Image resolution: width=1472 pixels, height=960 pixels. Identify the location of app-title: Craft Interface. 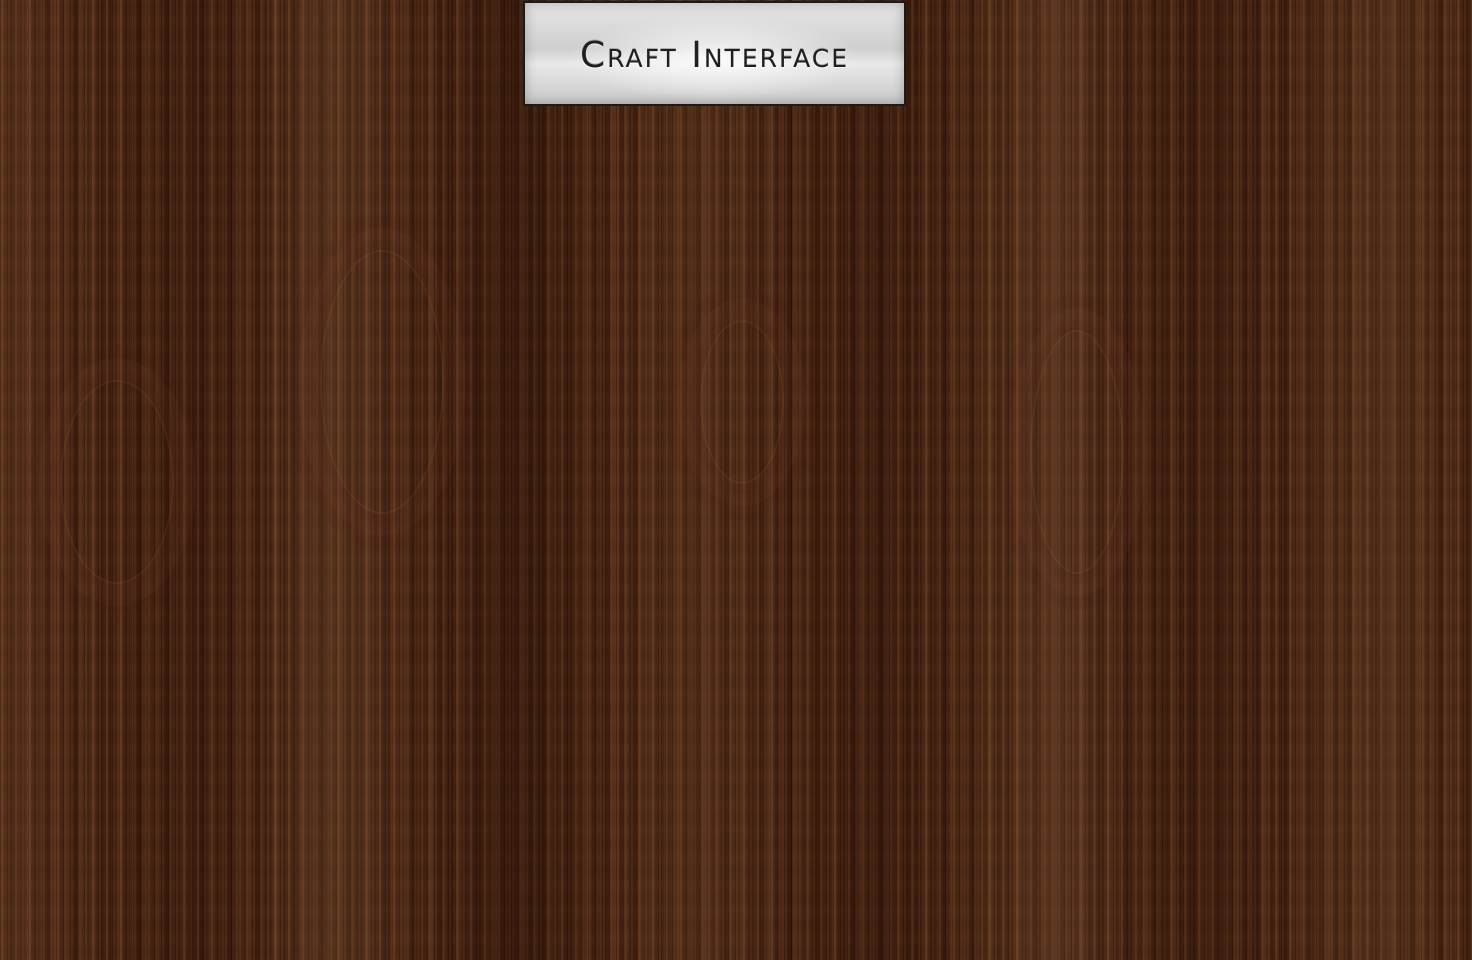
(714, 55).